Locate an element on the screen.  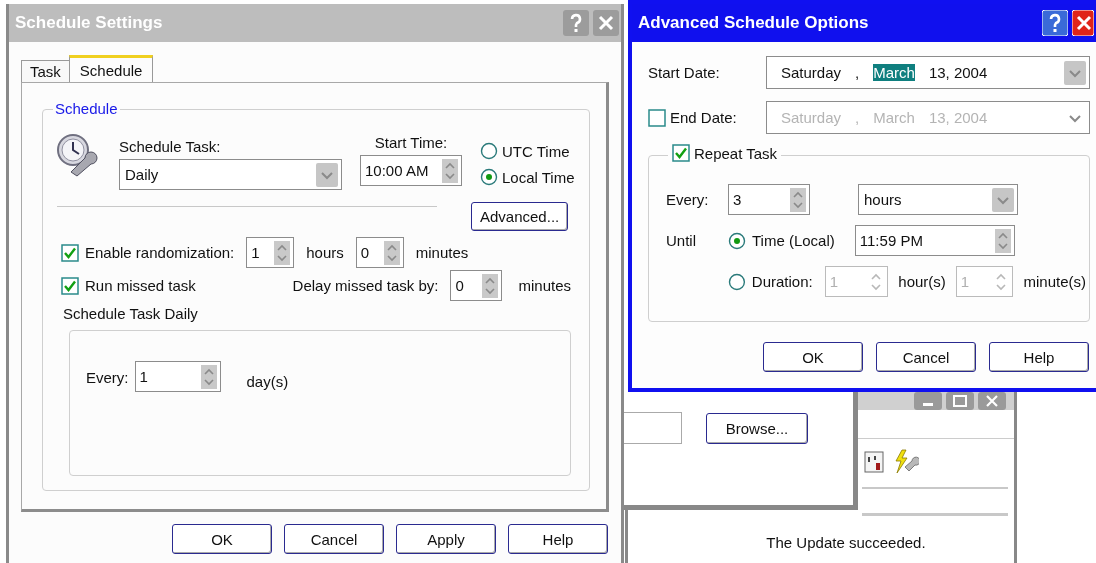
field-label: Delay missed task by: is located at coordinates (365, 285).